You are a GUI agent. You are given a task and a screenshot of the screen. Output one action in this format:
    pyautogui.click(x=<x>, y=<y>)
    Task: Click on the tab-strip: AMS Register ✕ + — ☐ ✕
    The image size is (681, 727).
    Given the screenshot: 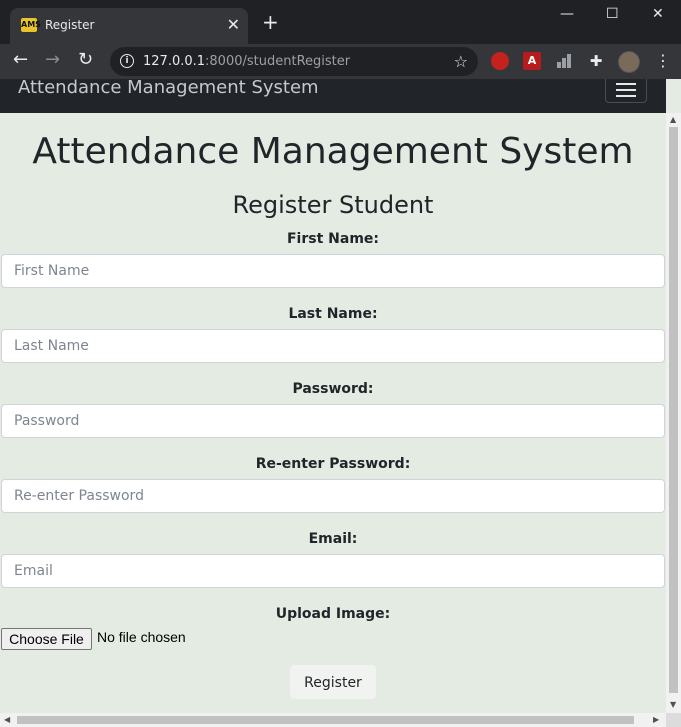 What is the action you would take?
    pyautogui.click(x=340, y=22)
    